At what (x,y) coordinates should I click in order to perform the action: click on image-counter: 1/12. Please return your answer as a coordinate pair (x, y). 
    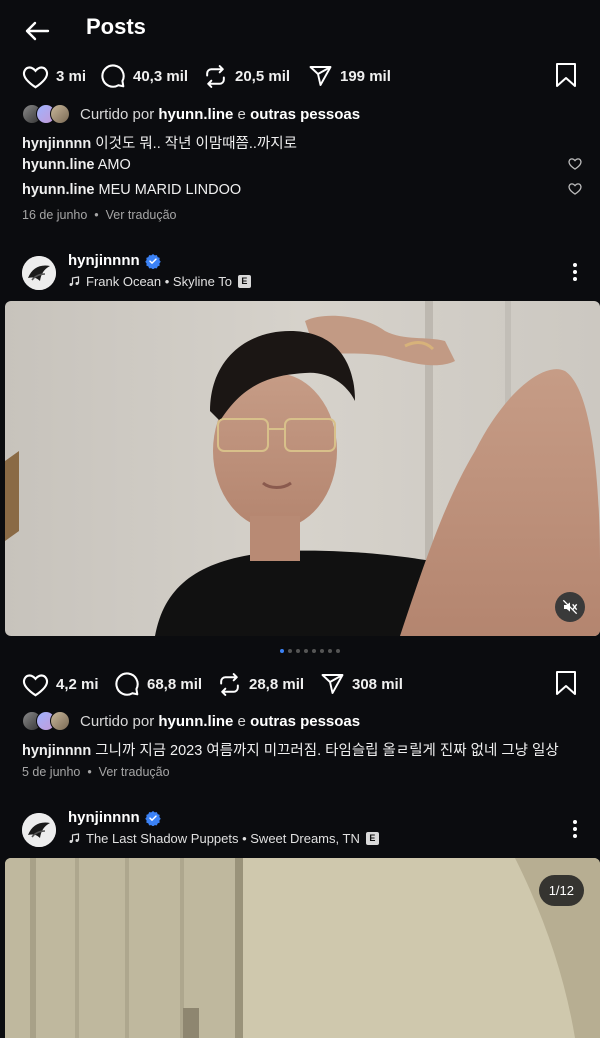
    Looking at the image, I should click on (561, 890).